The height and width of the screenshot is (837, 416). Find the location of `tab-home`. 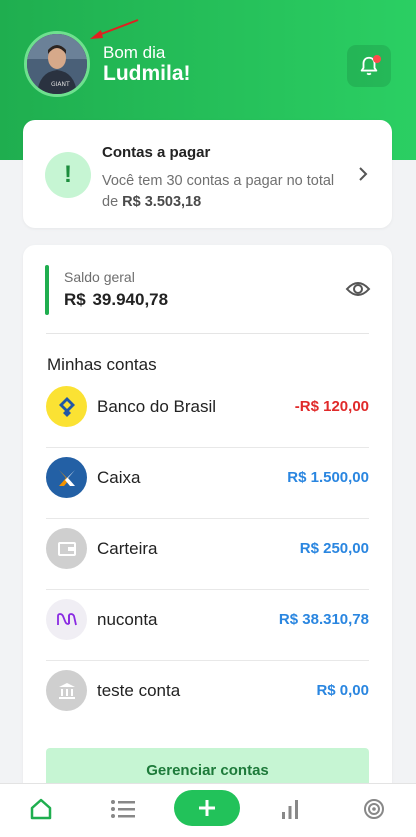

tab-home is located at coordinates (41, 809).